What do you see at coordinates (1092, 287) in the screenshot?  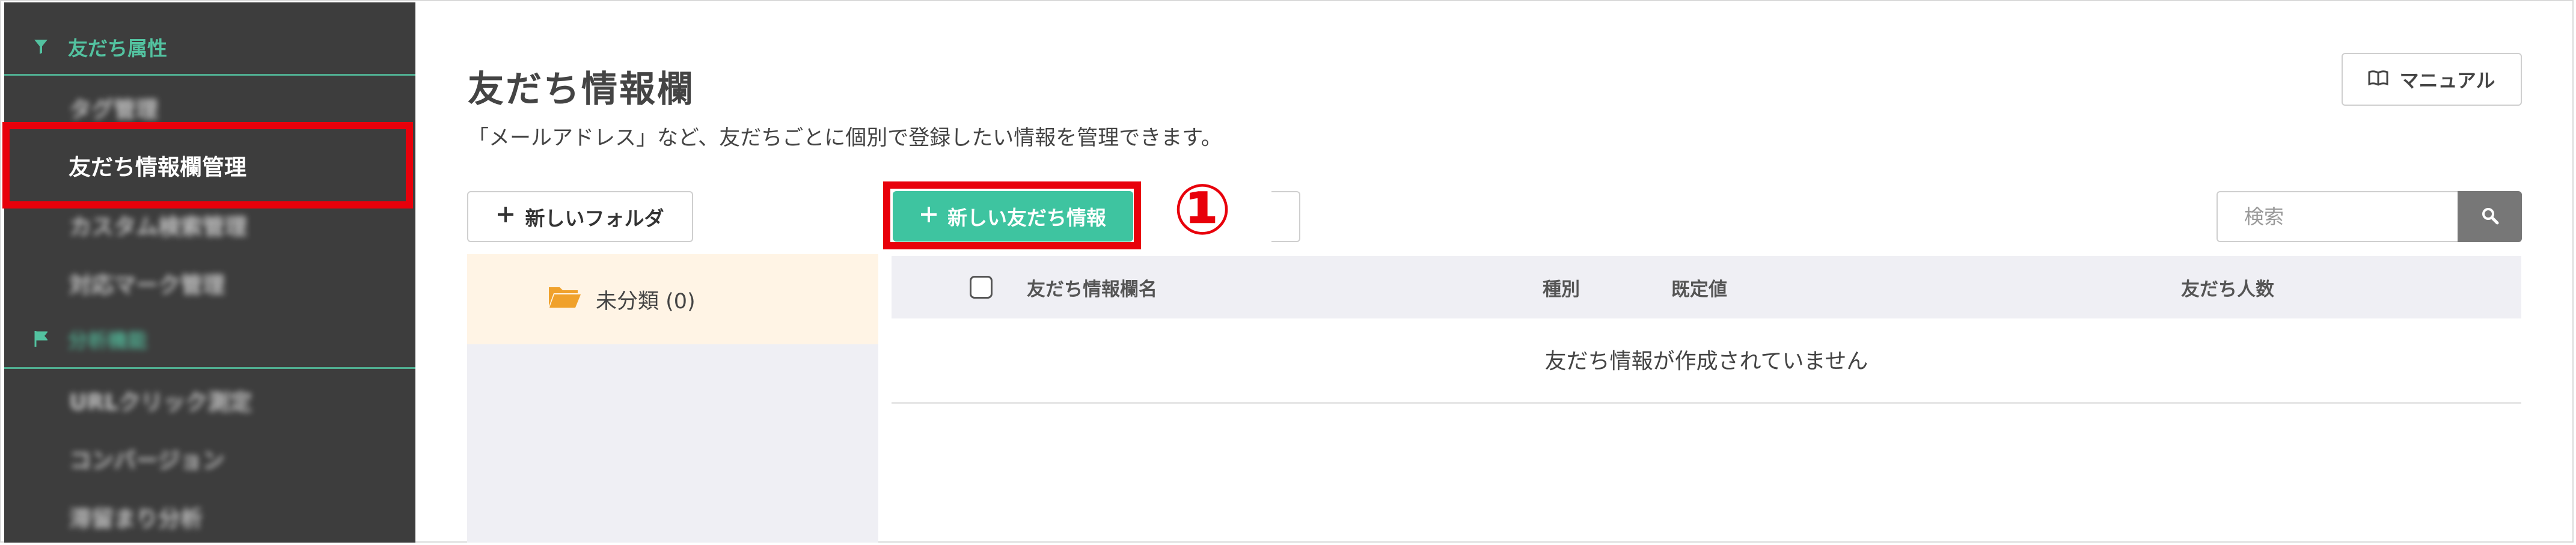 I see `column-header-name: 友だち情報欄名` at bounding box center [1092, 287].